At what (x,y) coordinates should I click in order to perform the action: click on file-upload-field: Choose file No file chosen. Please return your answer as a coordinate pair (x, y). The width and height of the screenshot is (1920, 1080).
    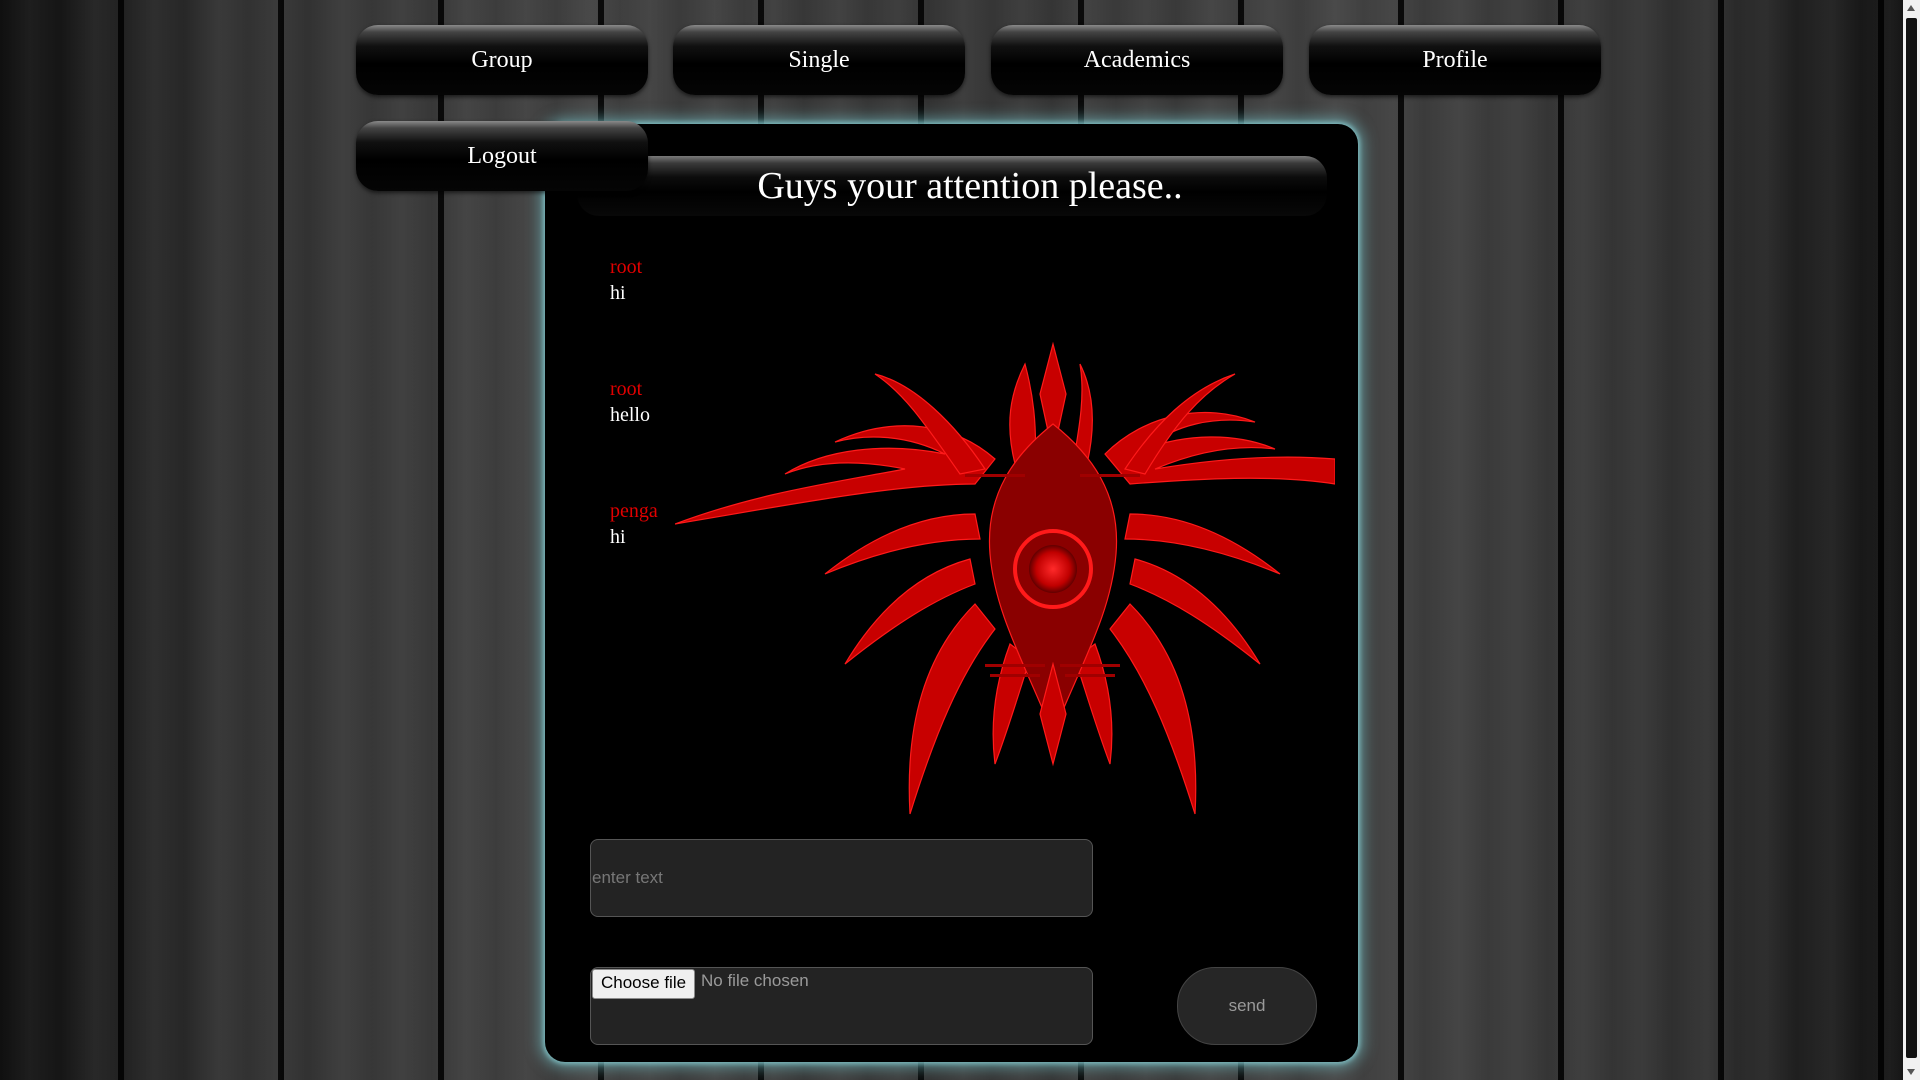
    Looking at the image, I should click on (841, 1006).